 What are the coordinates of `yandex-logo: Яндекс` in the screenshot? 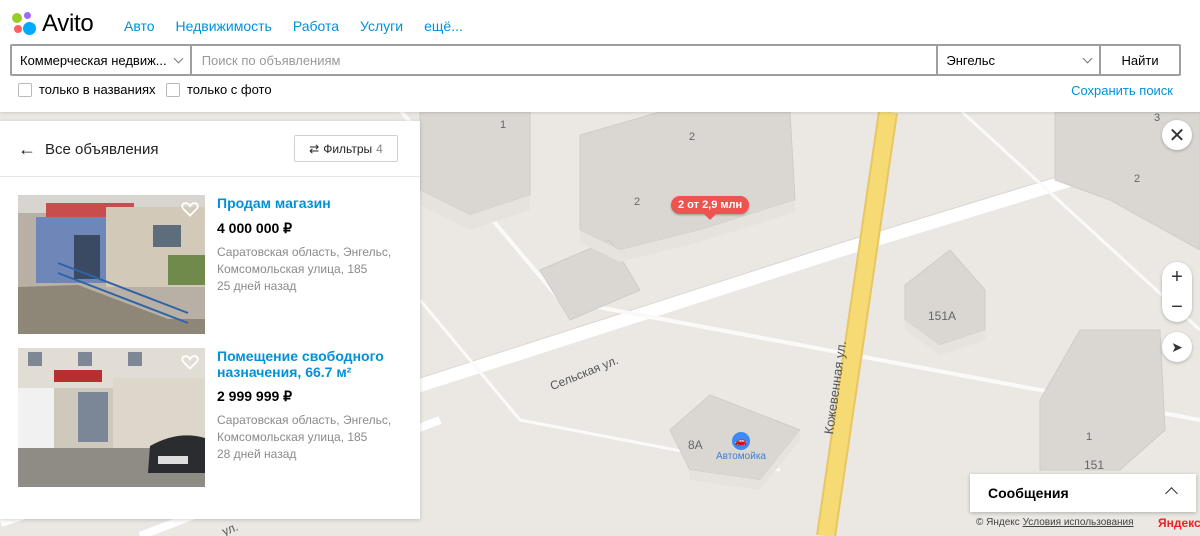 It's located at (1179, 523).